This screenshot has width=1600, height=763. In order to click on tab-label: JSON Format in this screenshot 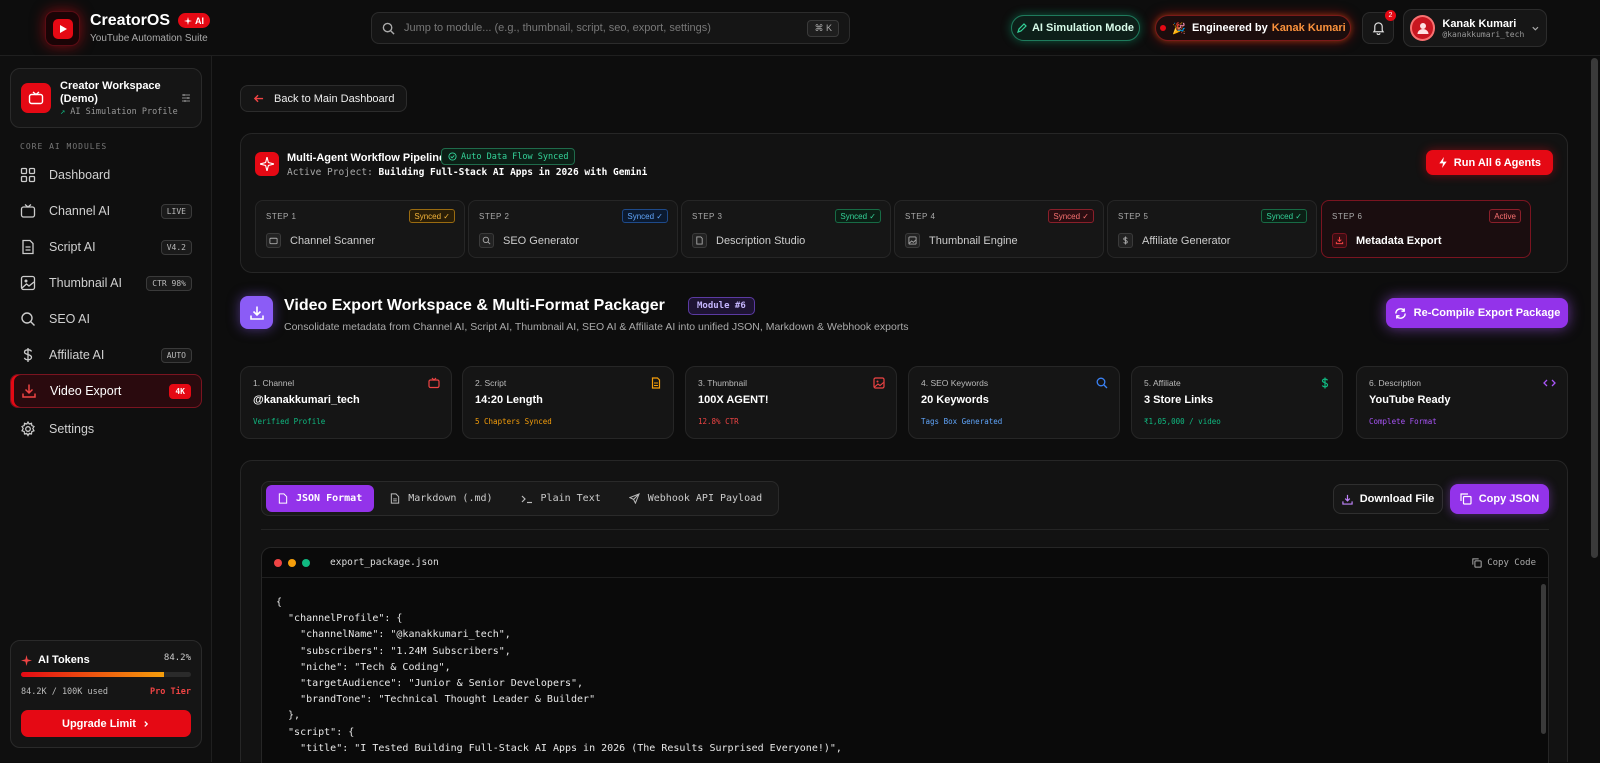, I will do `click(329, 498)`.